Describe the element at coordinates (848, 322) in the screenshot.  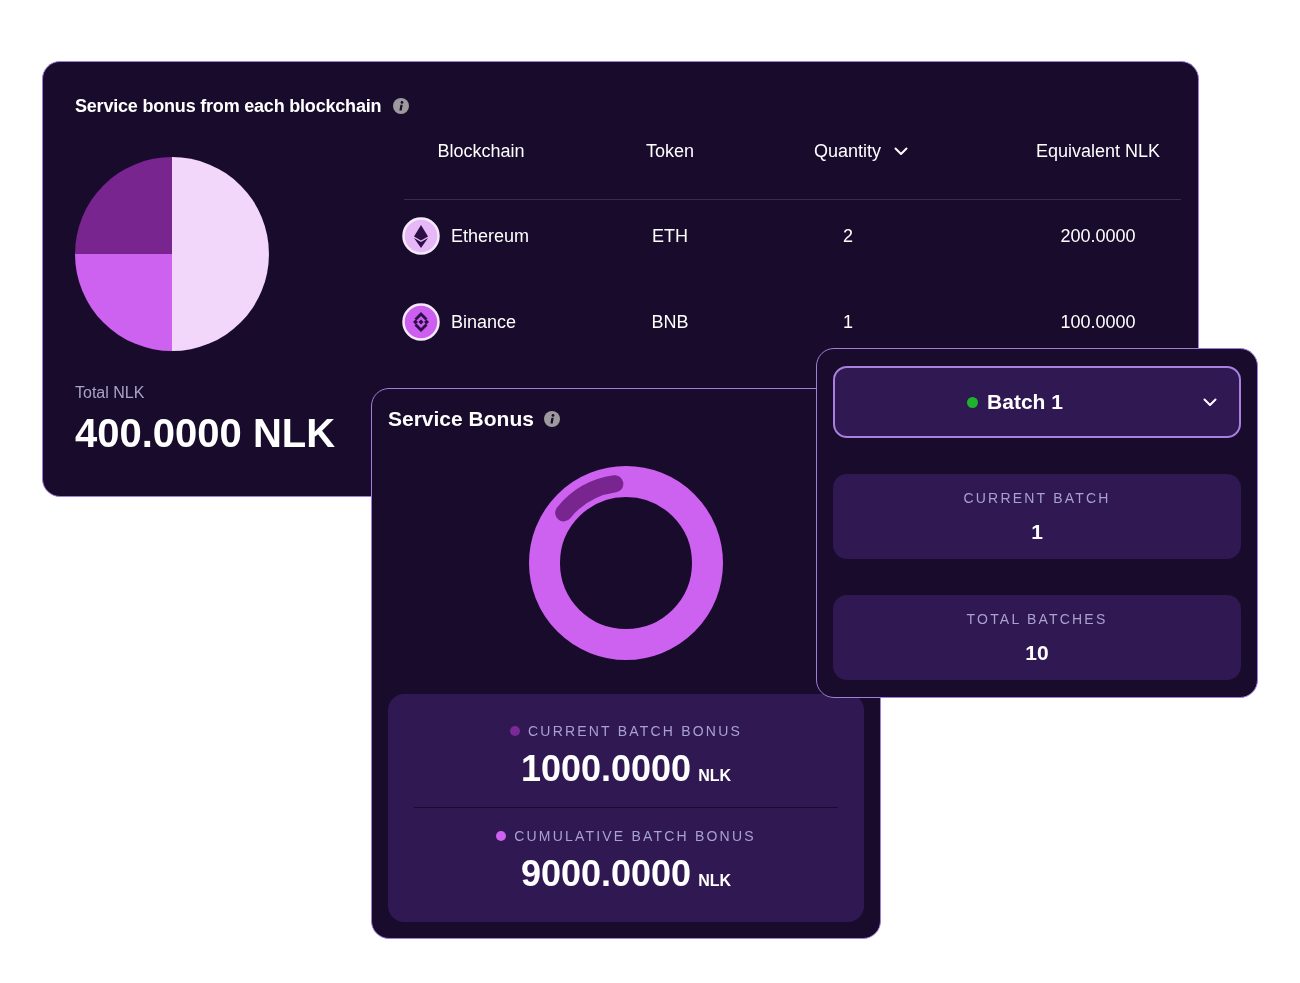
I see `quantity-cell: 1` at that location.